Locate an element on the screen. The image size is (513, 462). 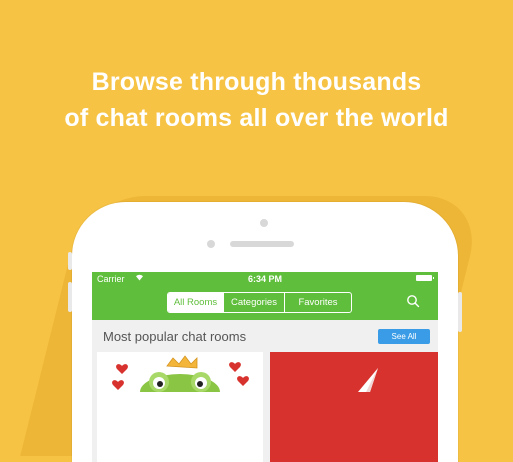
section-title: Most popular chat rooms is located at coordinates (175, 336).